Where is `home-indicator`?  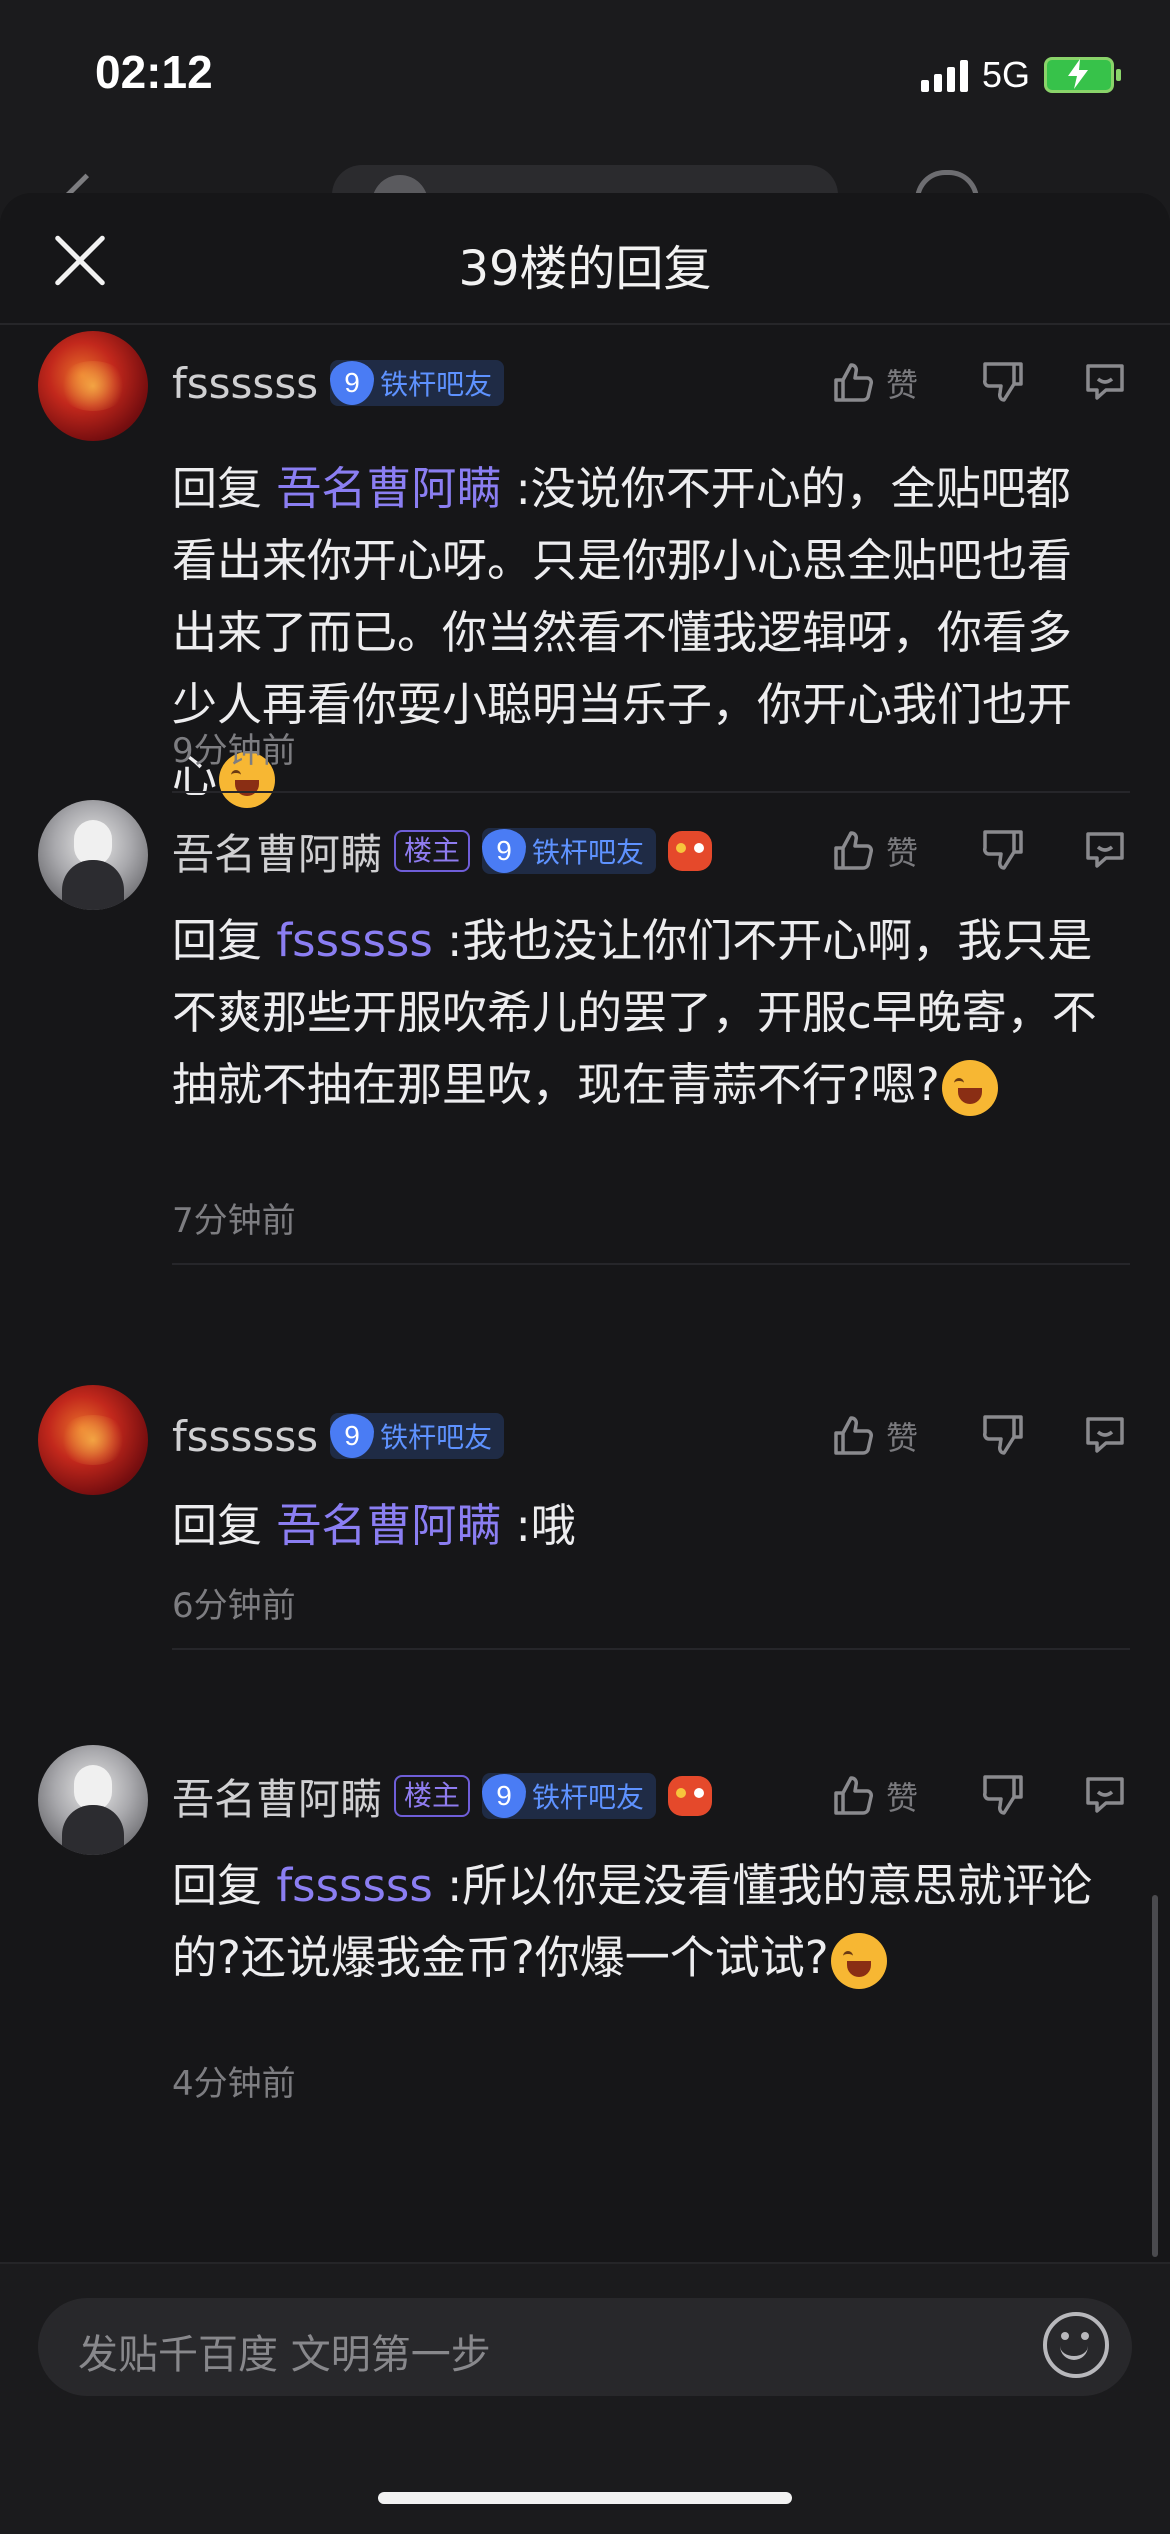 home-indicator is located at coordinates (585, 2498).